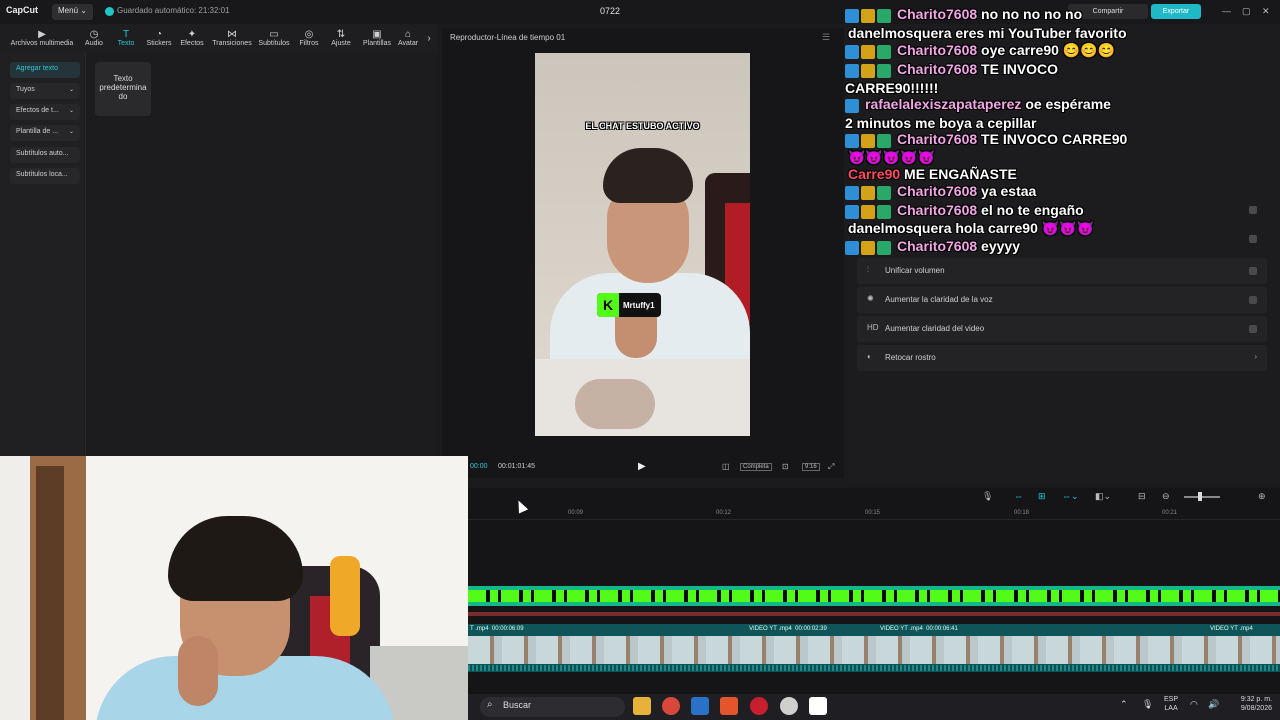 This screenshot has width=1280, height=720. I want to click on time-ruler, so click(874, 519).